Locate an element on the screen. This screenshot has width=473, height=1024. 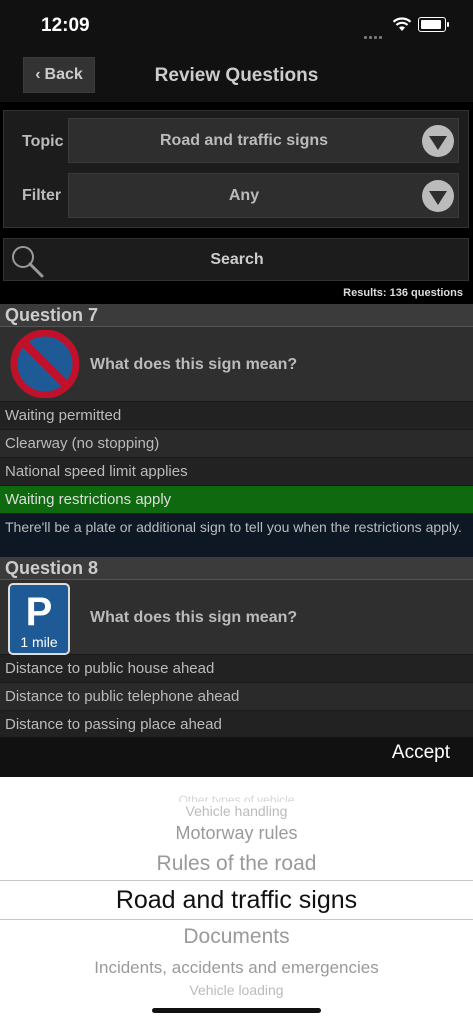
filter-panel: Topic Road and traffic signs Filter Any is located at coordinates (236, 169).